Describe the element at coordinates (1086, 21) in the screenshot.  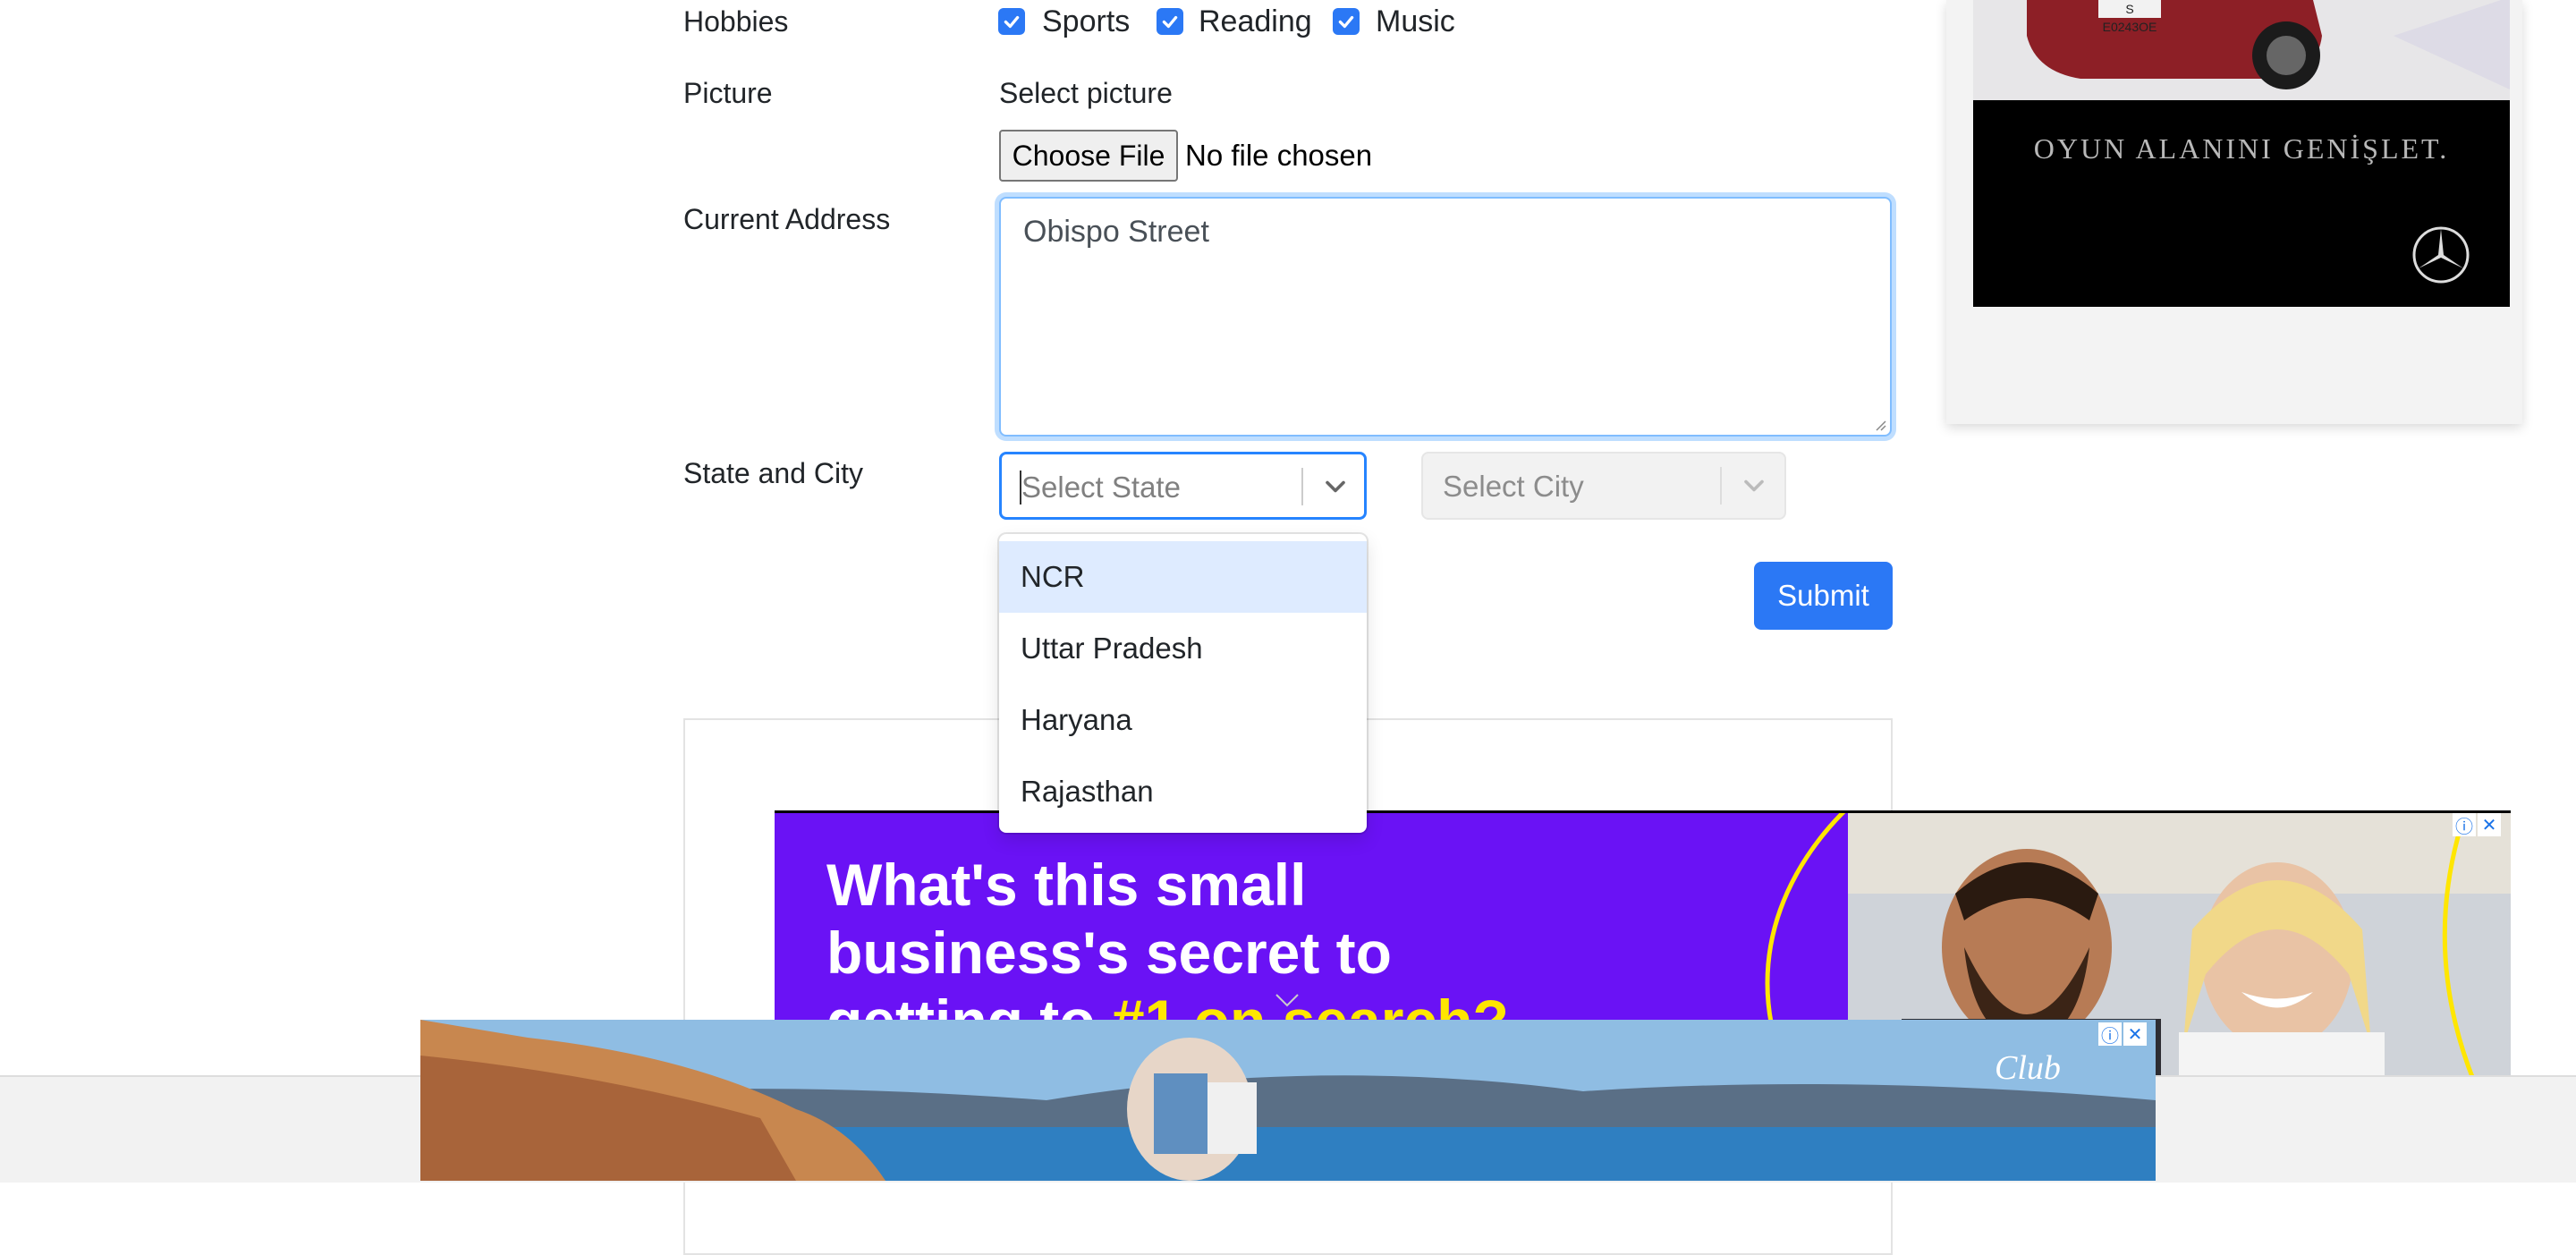
I see `sports-label: Sports` at that location.